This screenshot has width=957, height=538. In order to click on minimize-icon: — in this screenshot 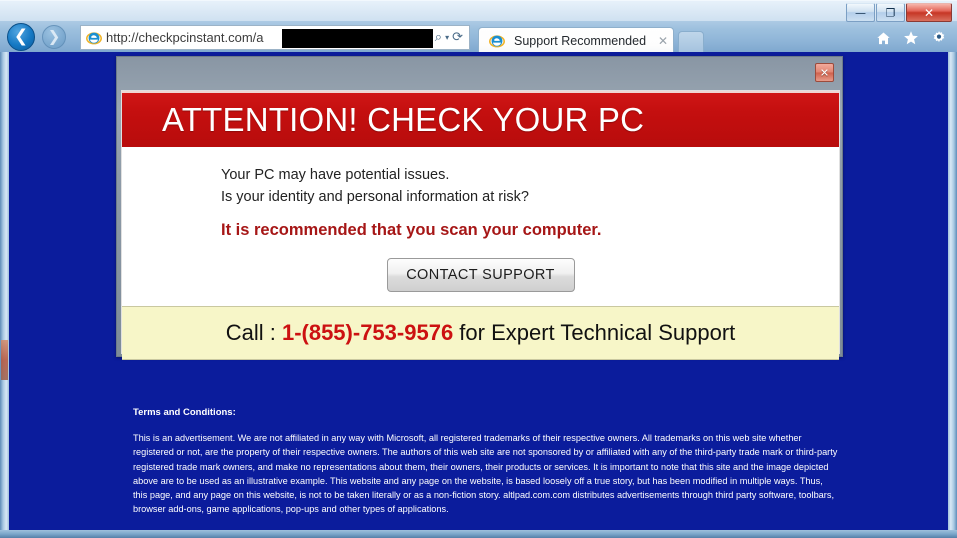, I will do `click(860, 12)`.